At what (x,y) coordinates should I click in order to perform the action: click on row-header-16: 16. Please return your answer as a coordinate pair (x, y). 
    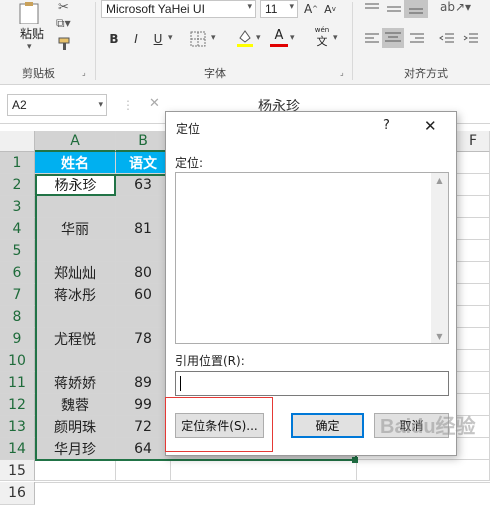
    Looking at the image, I should click on (17, 493).